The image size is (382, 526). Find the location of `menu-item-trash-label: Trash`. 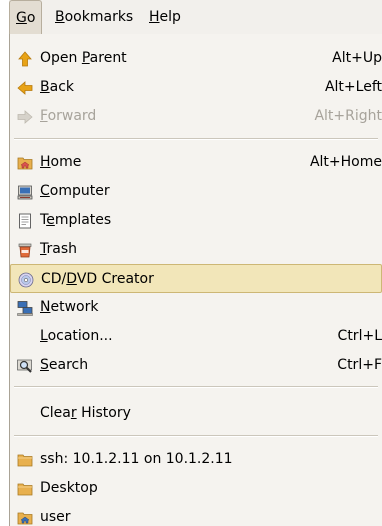

menu-item-trash-label: Trash is located at coordinates (58, 249).